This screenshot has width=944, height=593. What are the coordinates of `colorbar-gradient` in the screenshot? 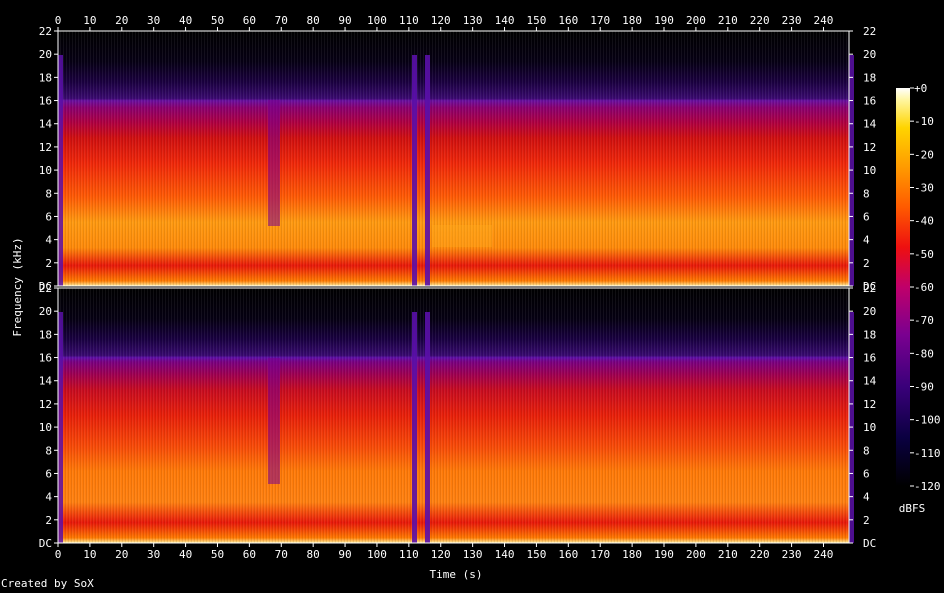 It's located at (903, 287).